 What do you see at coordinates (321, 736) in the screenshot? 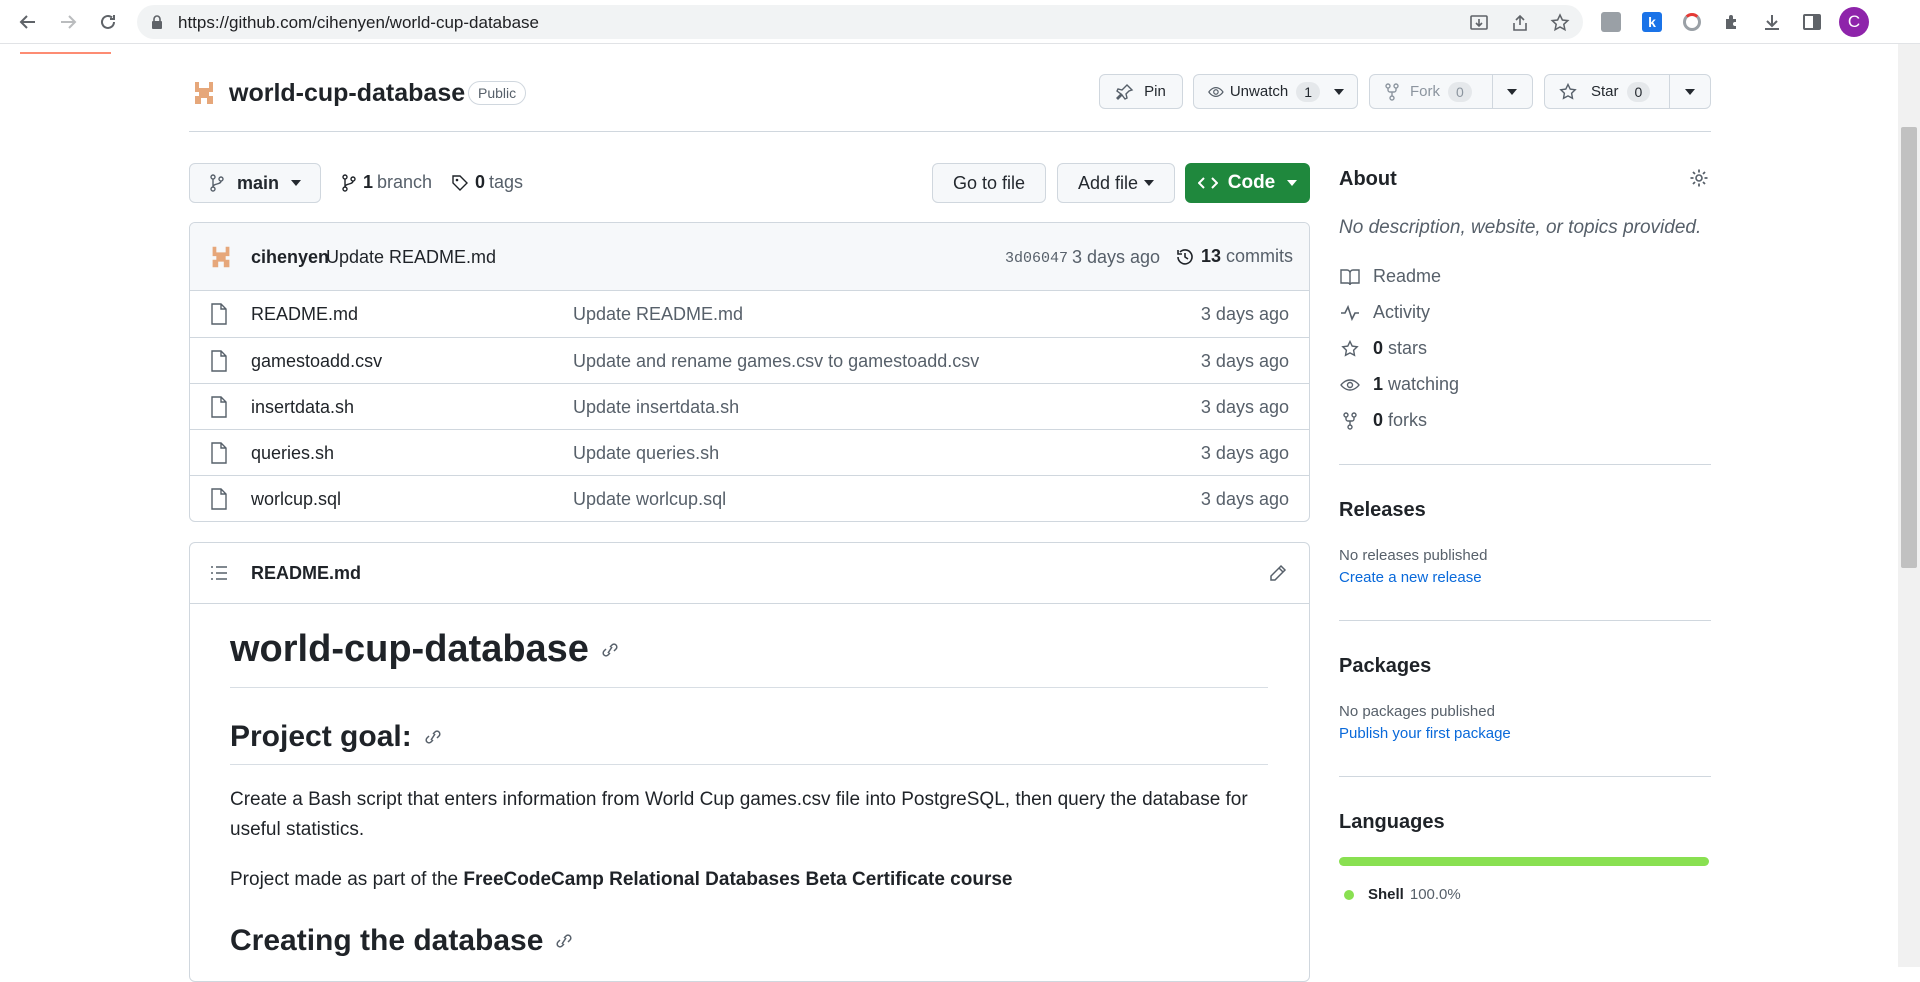
I see `readme-h2-goal-text: Project goal:` at bounding box center [321, 736].